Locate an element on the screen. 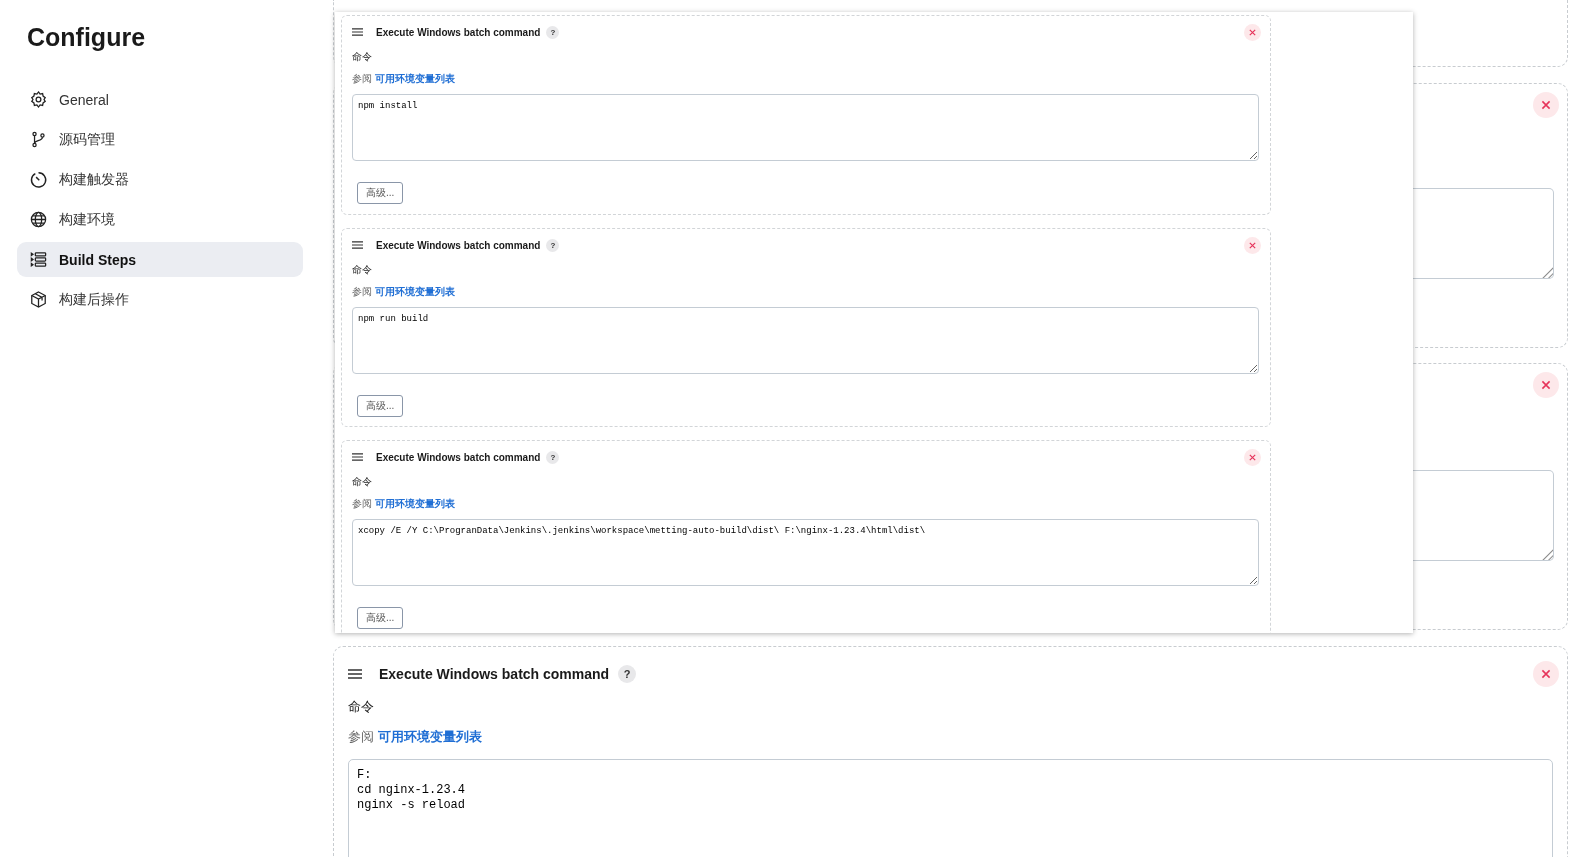  branch-icon is located at coordinates (38, 139).